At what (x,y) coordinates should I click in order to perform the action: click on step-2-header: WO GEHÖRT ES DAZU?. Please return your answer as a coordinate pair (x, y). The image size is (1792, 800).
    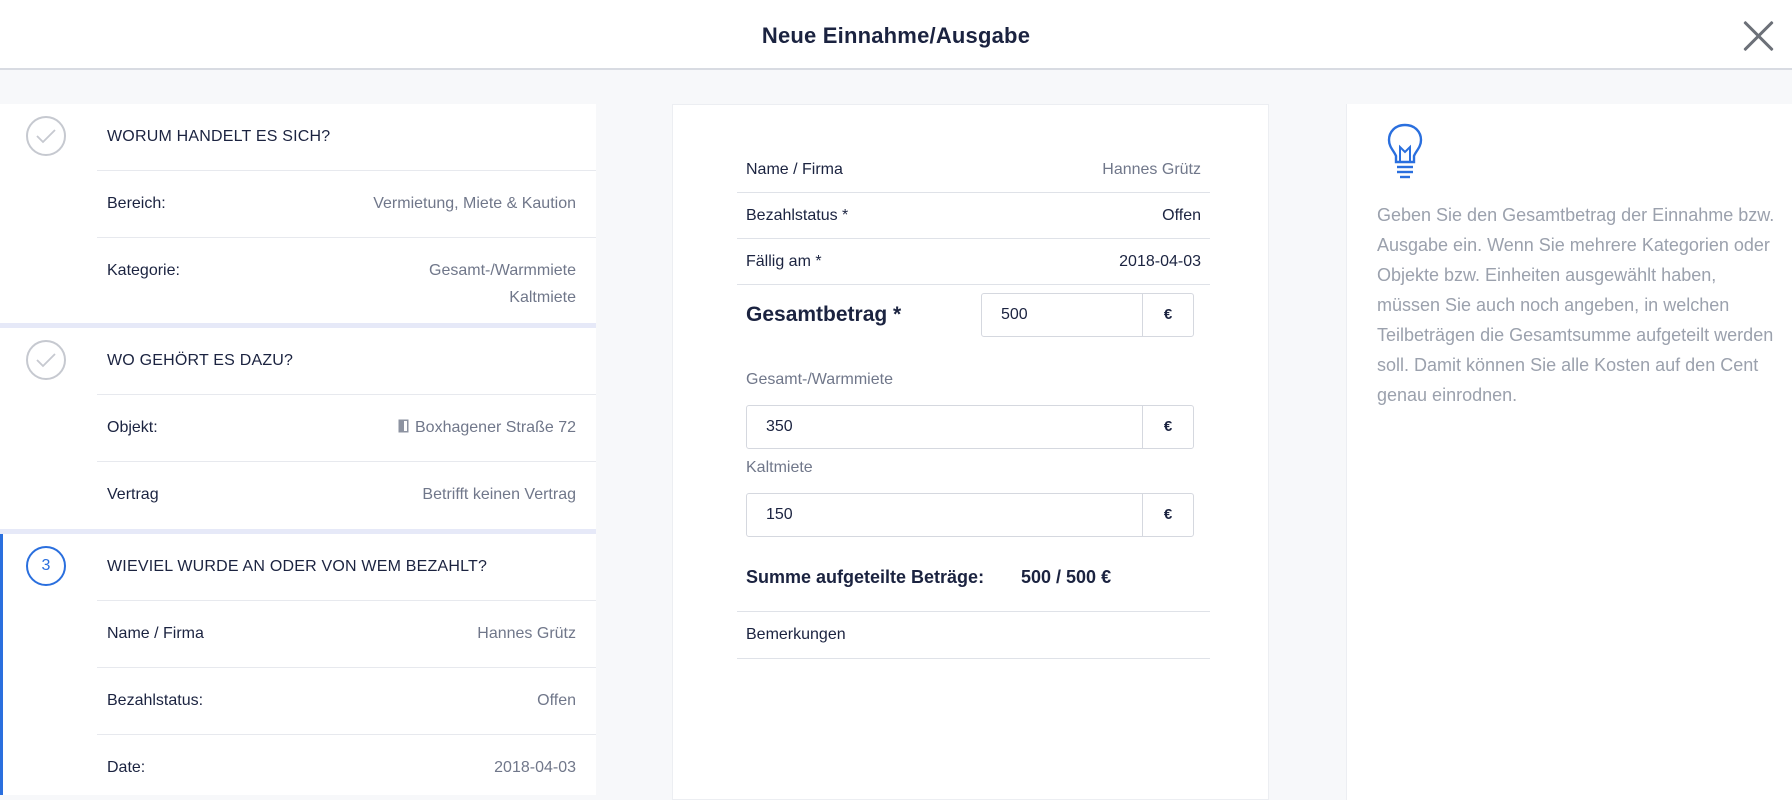
    Looking at the image, I should click on (298, 361).